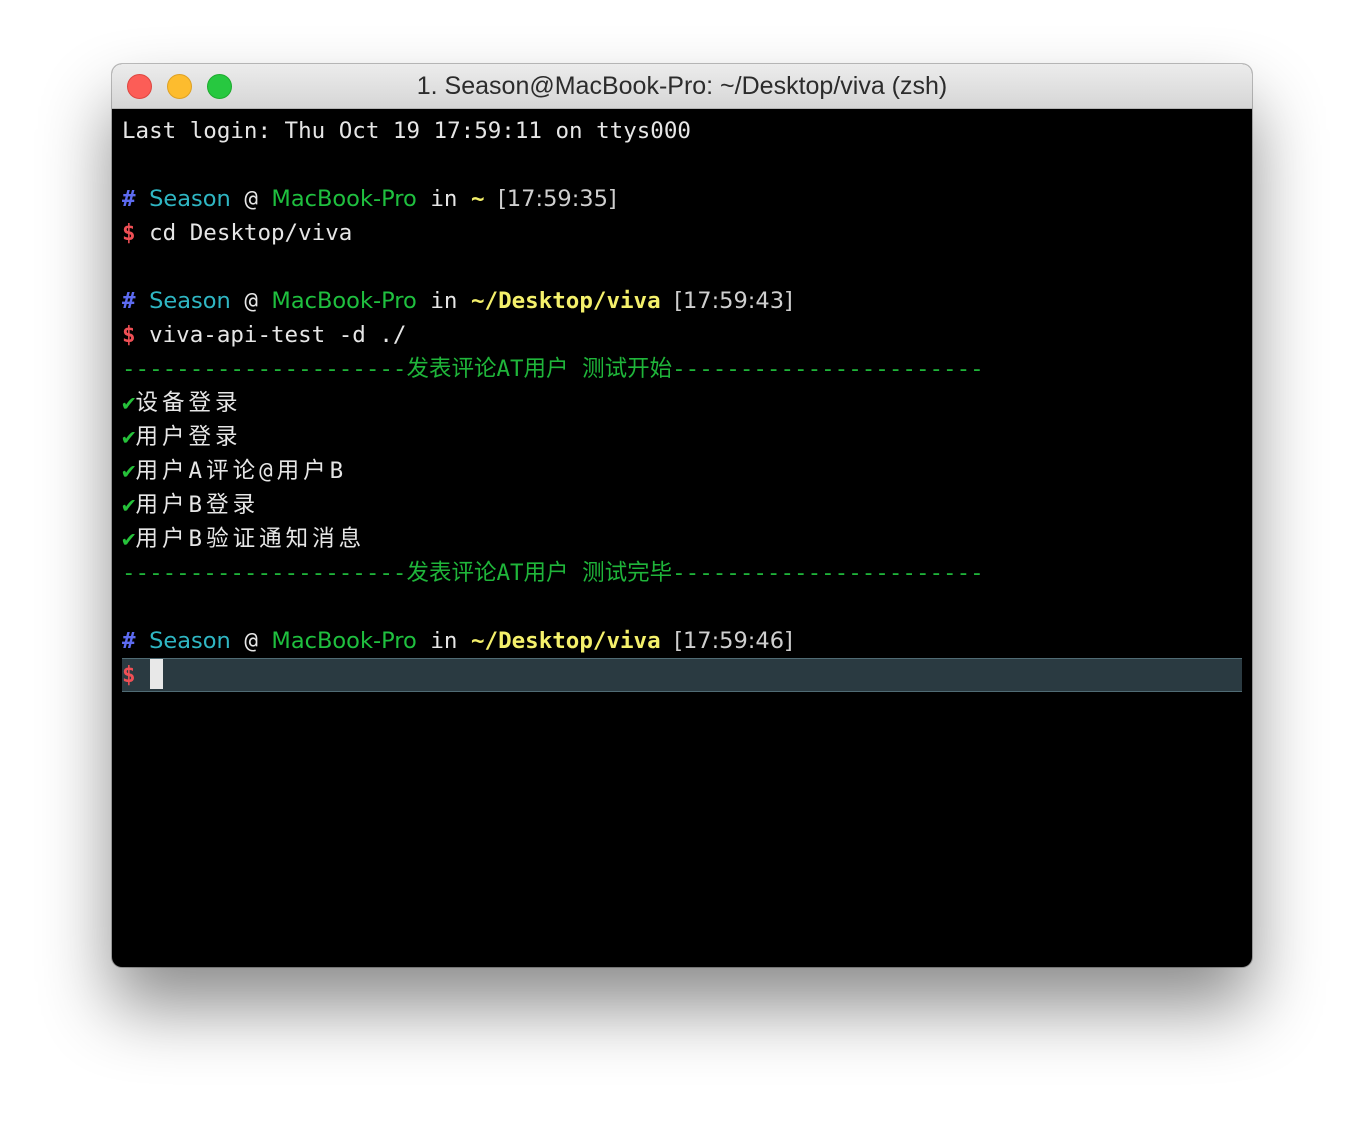  What do you see at coordinates (278, 335) in the screenshot?
I see `command-text: viva-api-test -d ./` at bounding box center [278, 335].